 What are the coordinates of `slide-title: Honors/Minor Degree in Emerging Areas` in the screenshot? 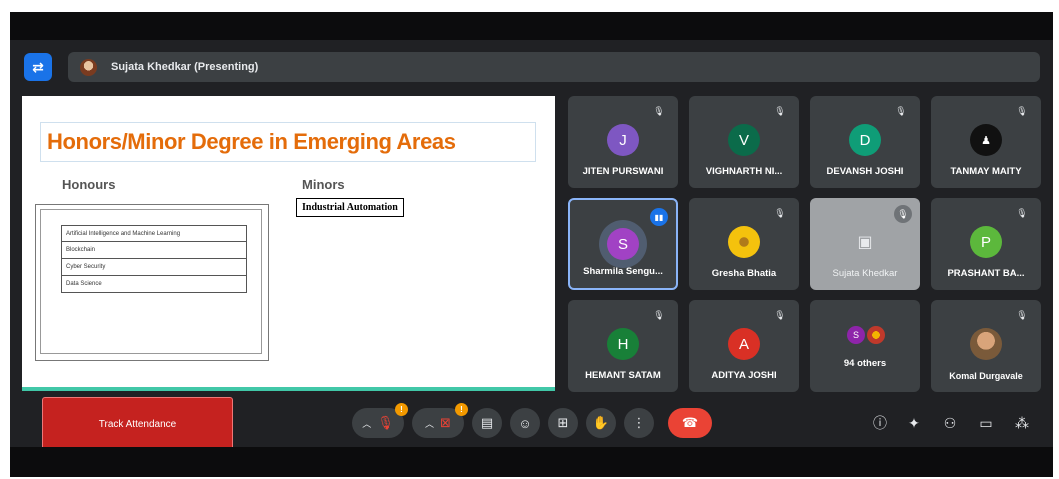 It's located at (251, 141).